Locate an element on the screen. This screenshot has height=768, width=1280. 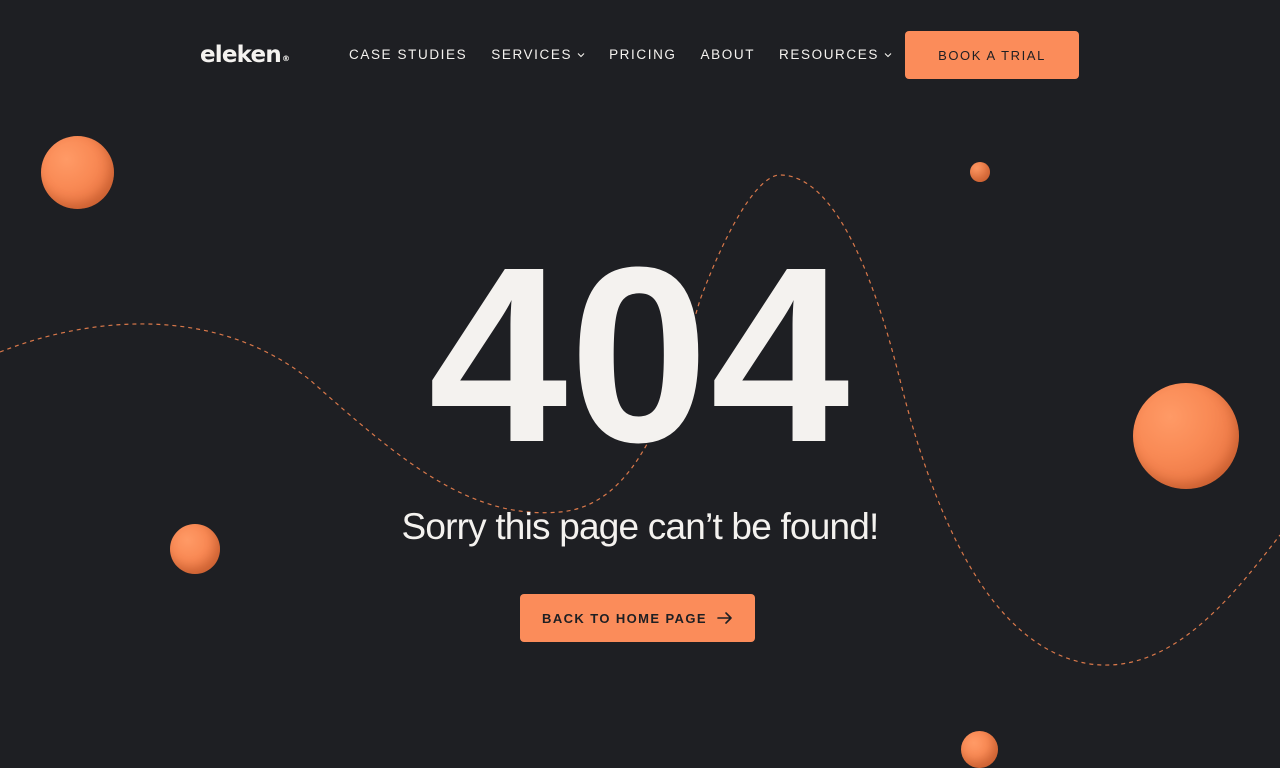
nav-item-label: SERVICES is located at coordinates (532, 54).